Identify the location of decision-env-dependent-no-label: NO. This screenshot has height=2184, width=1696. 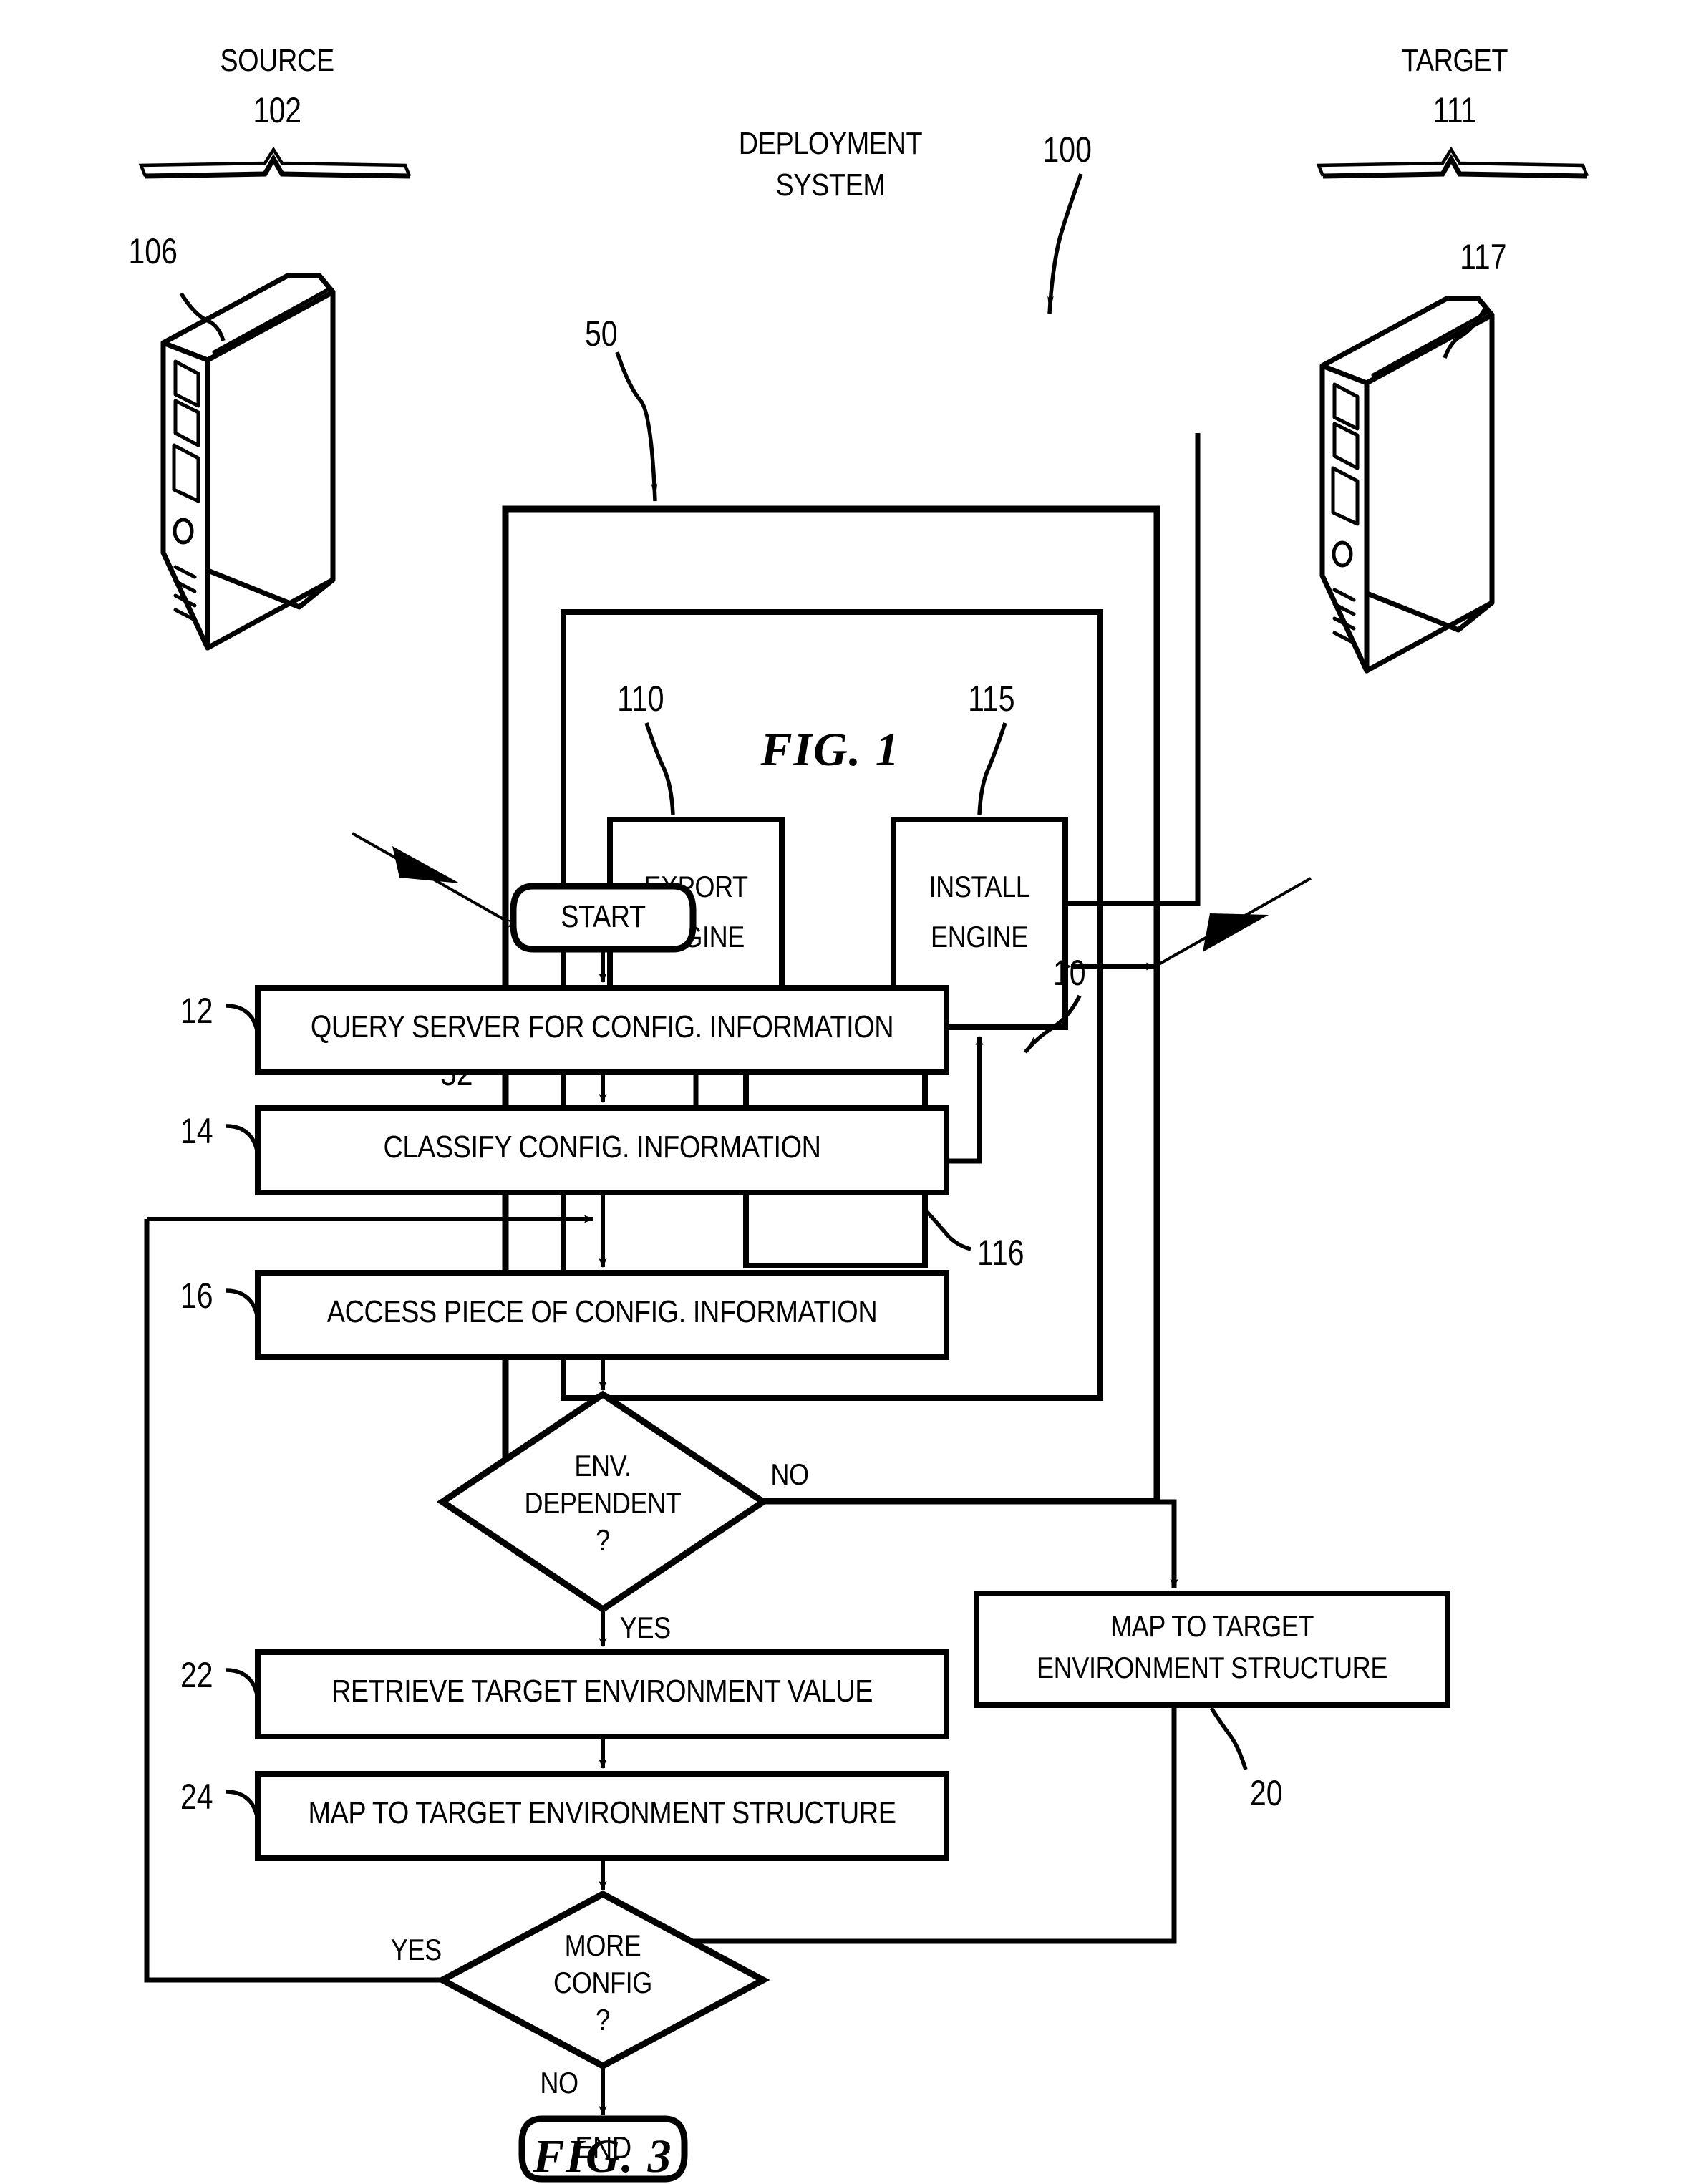
(789, 1474).